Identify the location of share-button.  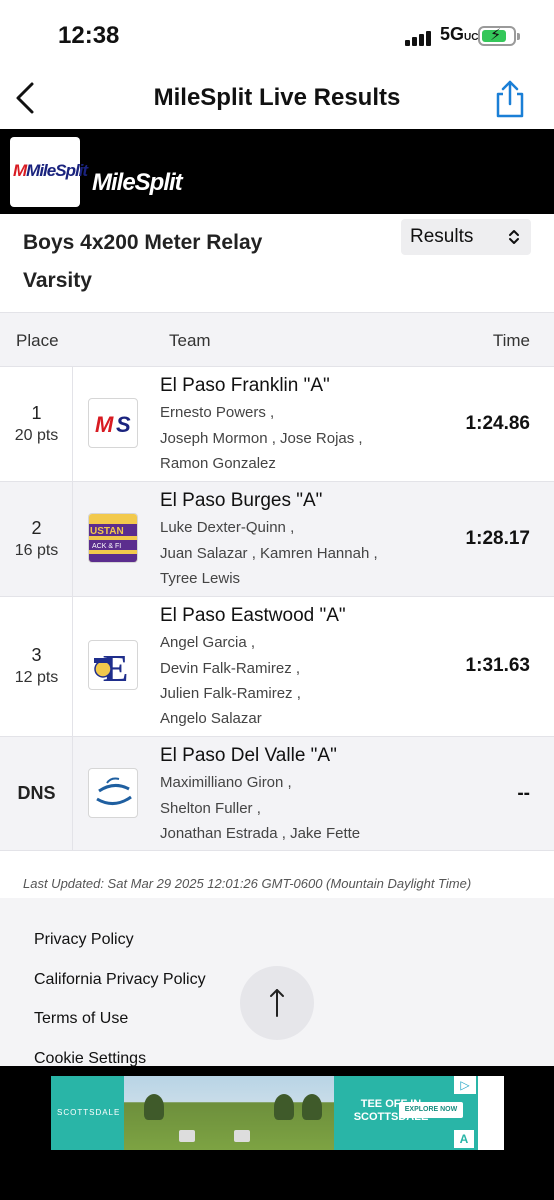
(510, 99).